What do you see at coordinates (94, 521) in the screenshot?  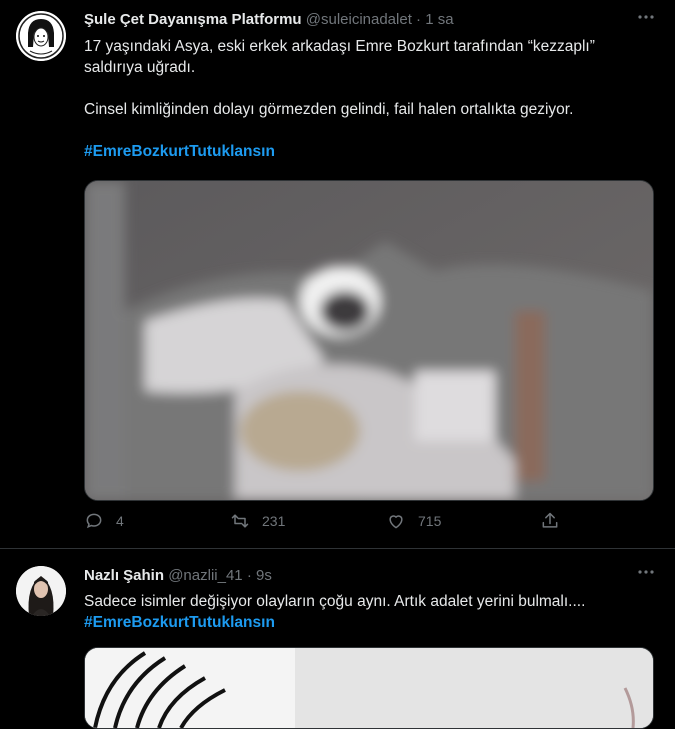 I see `reply-icon` at bounding box center [94, 521].